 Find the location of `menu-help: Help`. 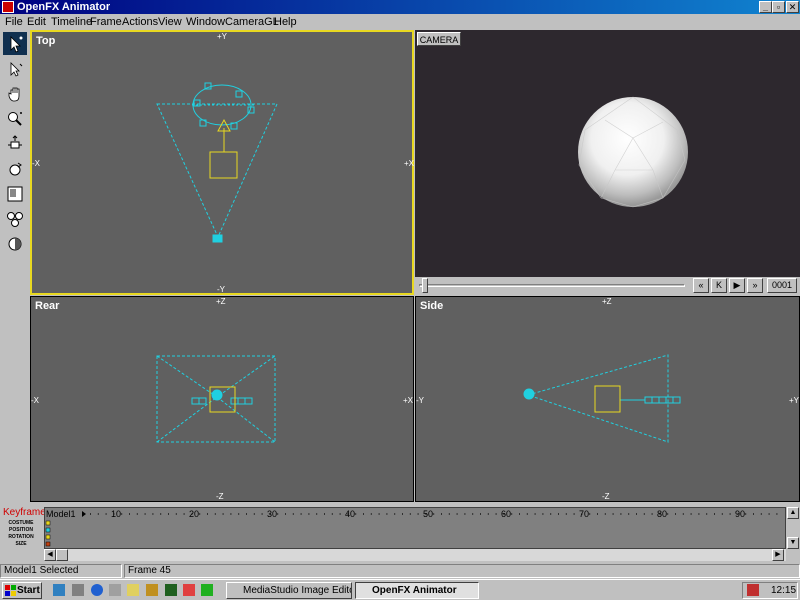

menu-help: Help is located at coordinates (285, 22).